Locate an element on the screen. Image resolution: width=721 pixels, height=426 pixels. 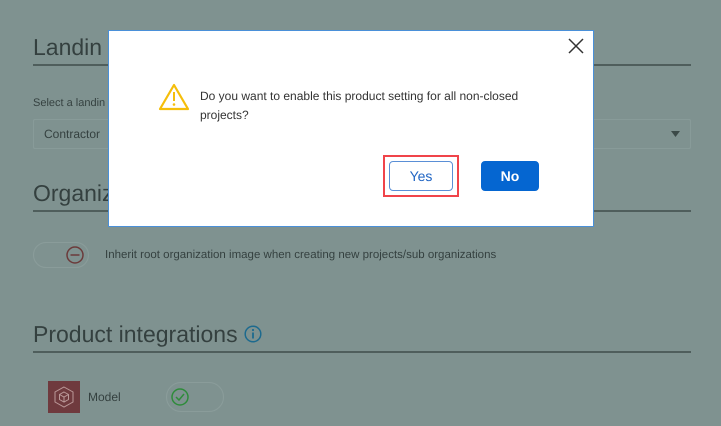
dialog-button: Yes is located at coordinates (421, 176).